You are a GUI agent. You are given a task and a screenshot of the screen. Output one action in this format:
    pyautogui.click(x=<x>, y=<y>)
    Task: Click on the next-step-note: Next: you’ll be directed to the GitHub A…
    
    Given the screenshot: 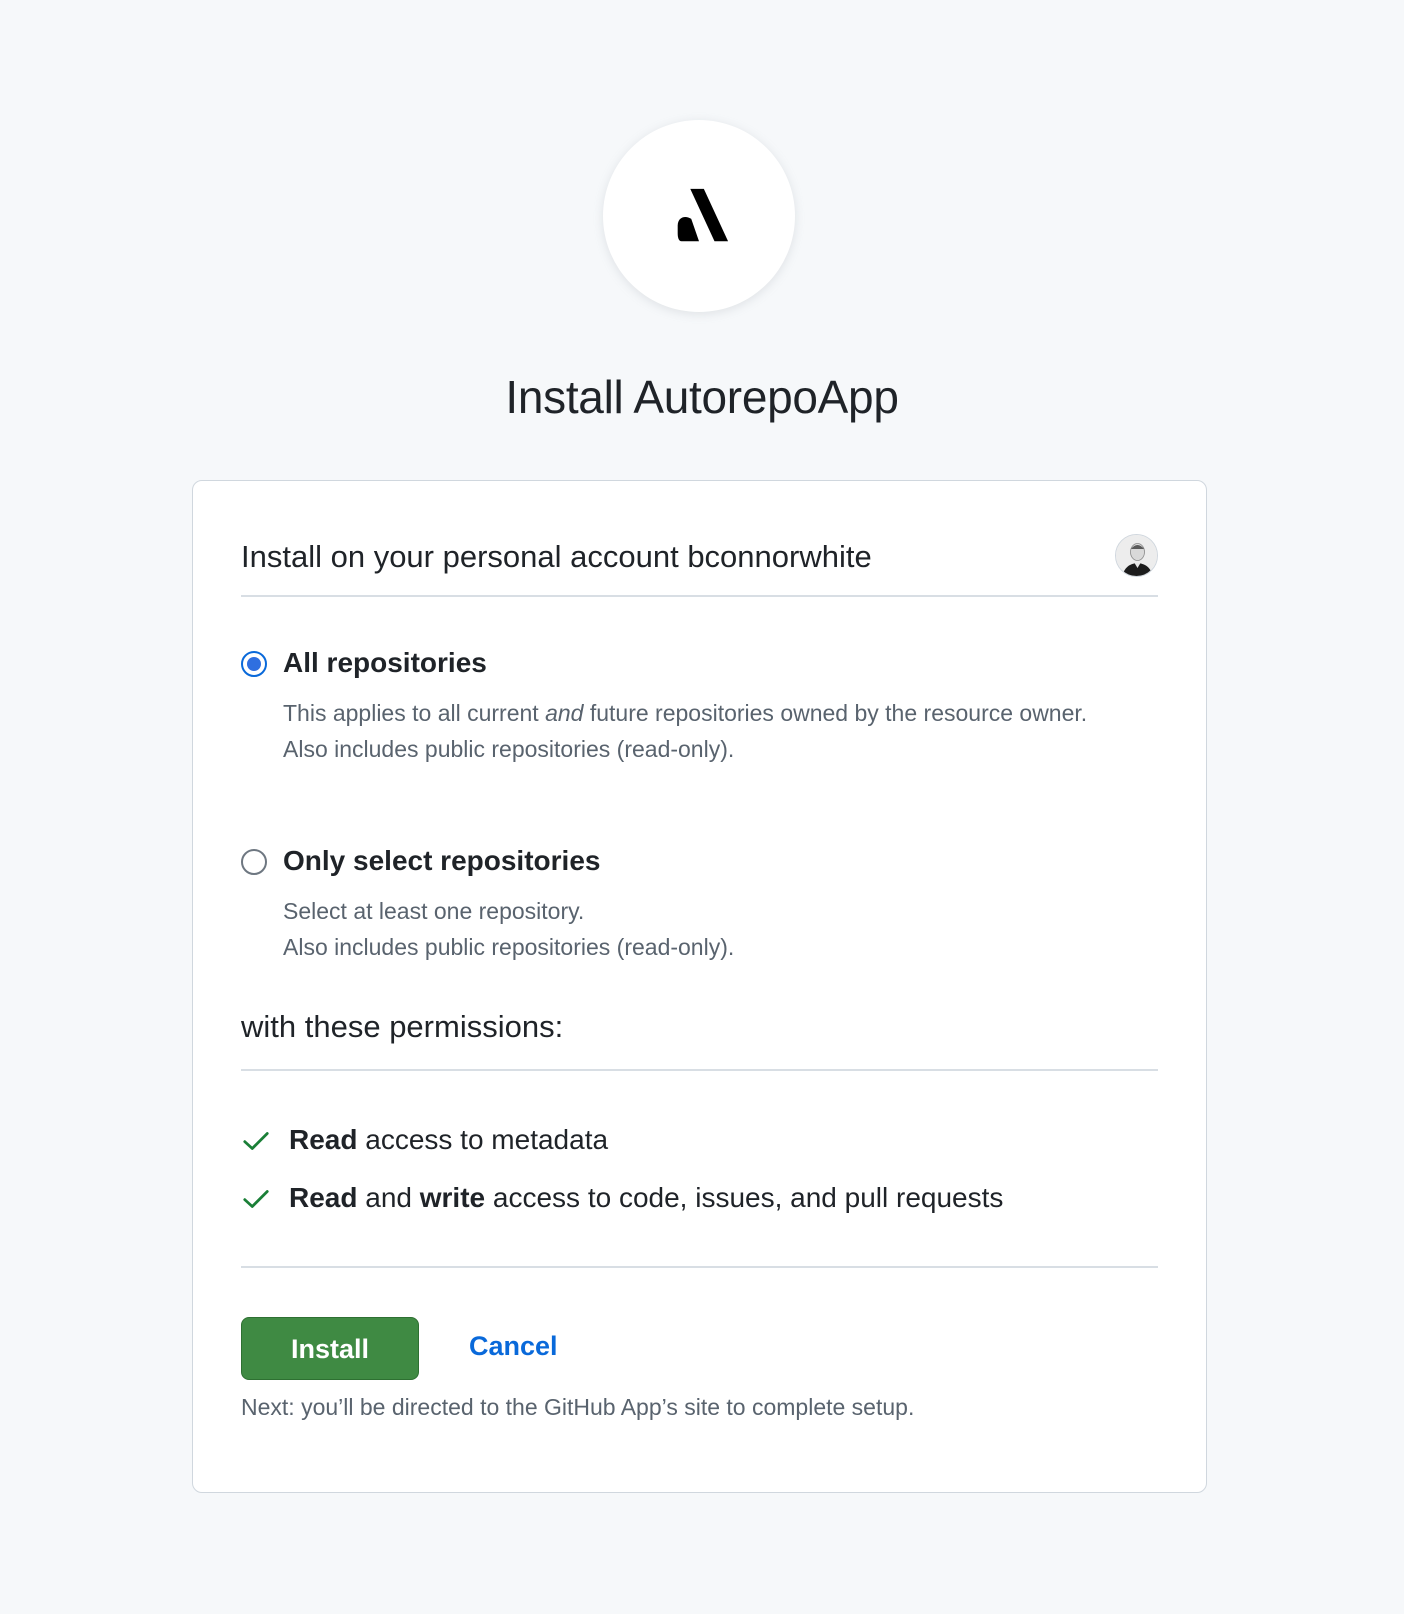 What is the action you would take?
    pyautogui.click(x=578, y=1407)
    